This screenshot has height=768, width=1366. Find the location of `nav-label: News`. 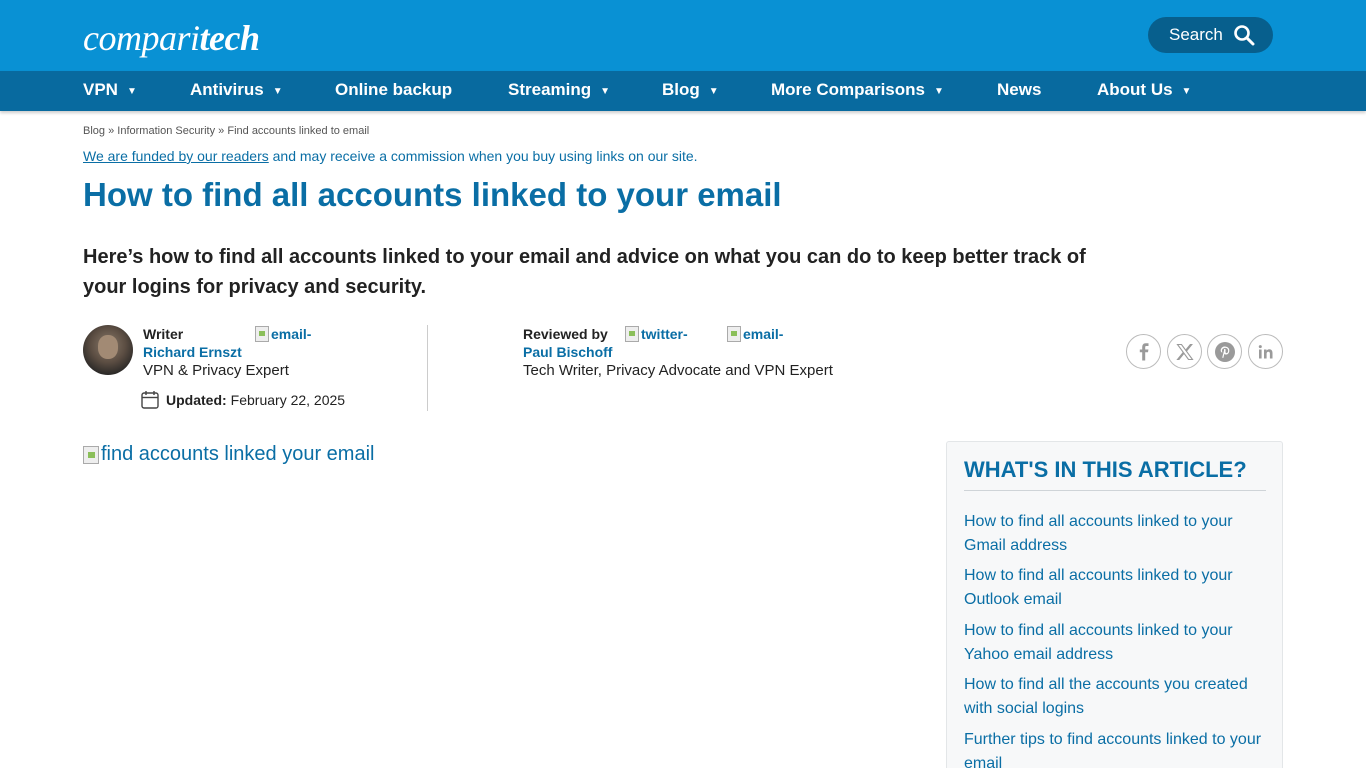

nav-label: News is located at coordinates (1019, 89).